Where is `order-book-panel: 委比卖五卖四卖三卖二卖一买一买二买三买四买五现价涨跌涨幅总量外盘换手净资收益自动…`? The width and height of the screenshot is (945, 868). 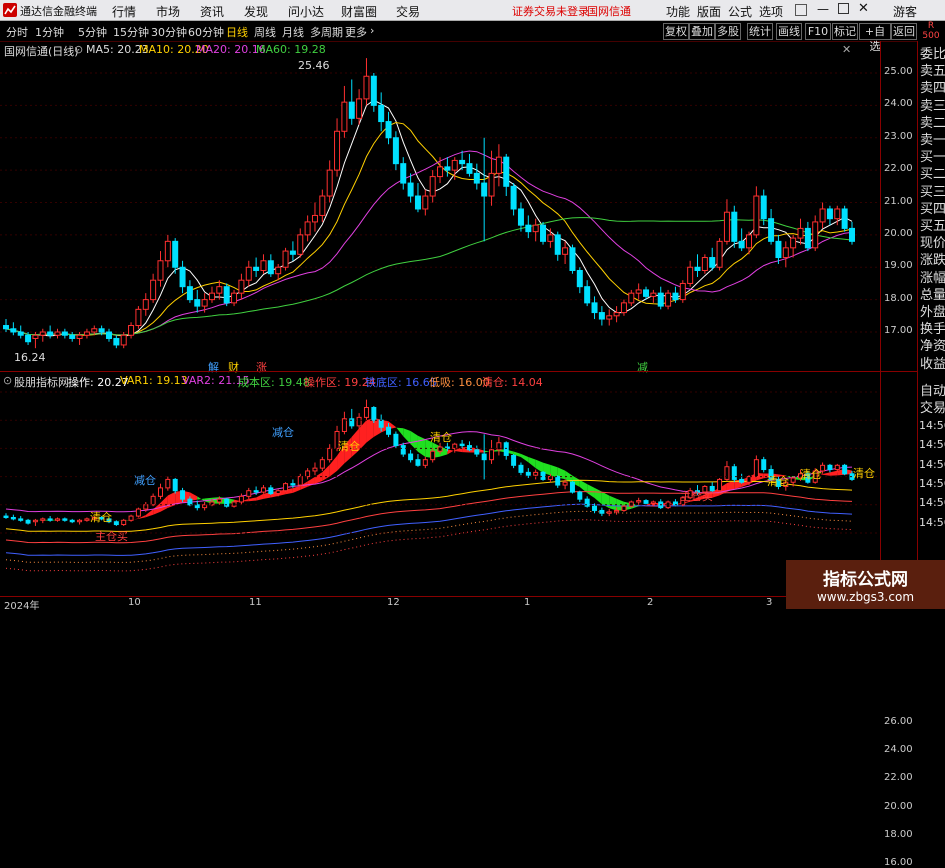
order-book-panel: 委比卖五卖四卖三卖二卖一买一买二买三买四买五现价涨跌涨幅总量外盘换手净资收益自动… is located at coordinates (931, 325).